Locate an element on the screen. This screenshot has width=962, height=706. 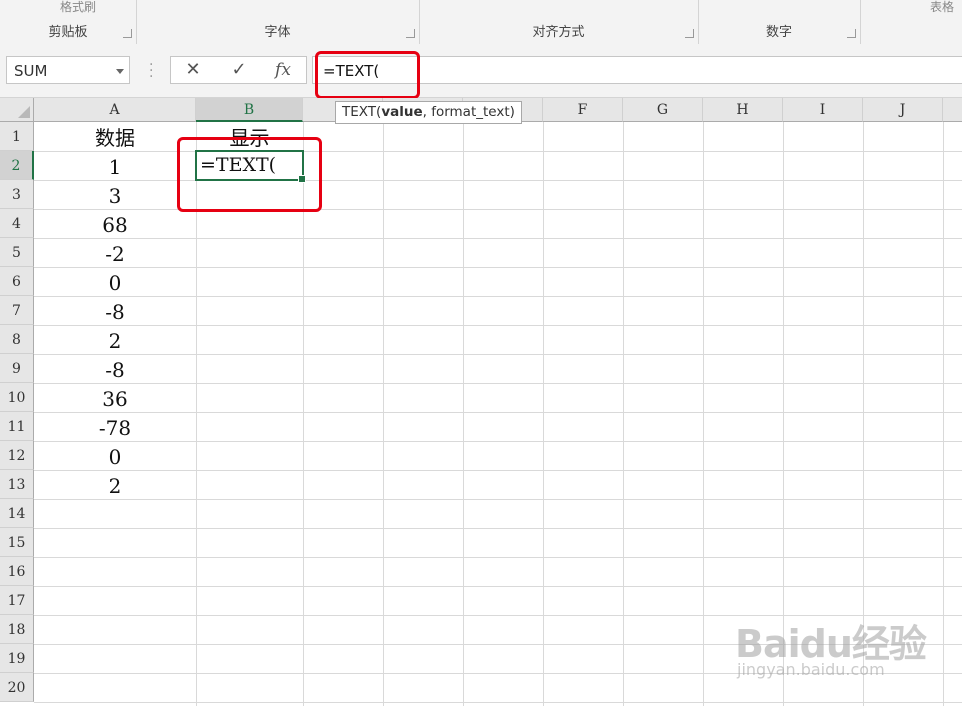
row-header-16: 16 is located at coordinates (17, 571).